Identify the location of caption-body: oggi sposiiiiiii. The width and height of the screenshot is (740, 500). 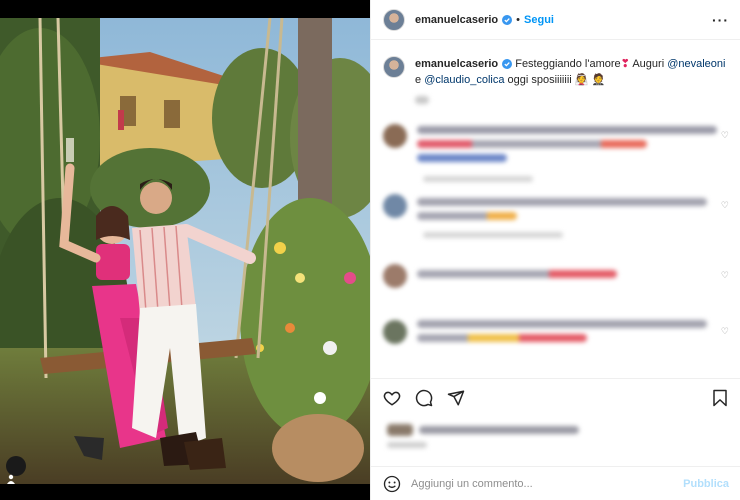
(539, 80).